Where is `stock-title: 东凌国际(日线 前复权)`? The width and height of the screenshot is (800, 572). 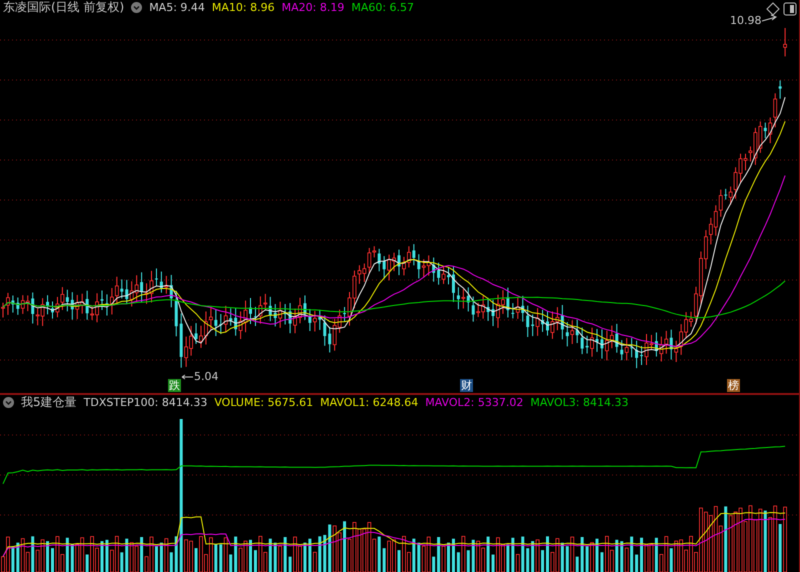 stock-title: 东凌国际(日线 前复权) is located at coordinates (63, 8).